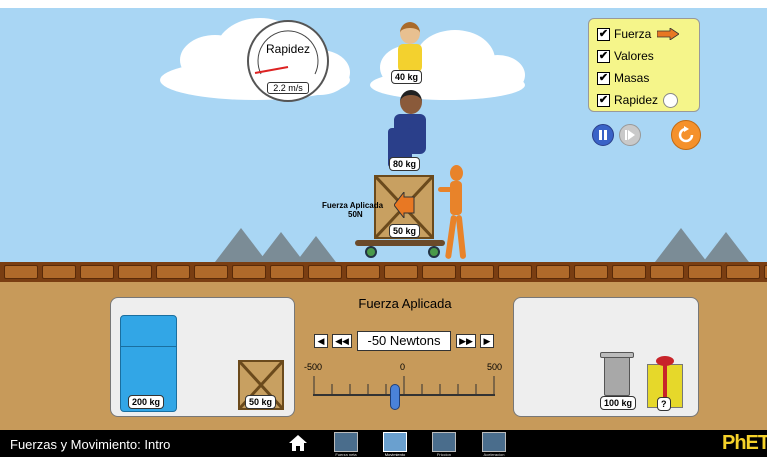 The height and width of the screenshot is (457, 767). I want to click on force-value-field: -50 Newtons, so click(404, 341).